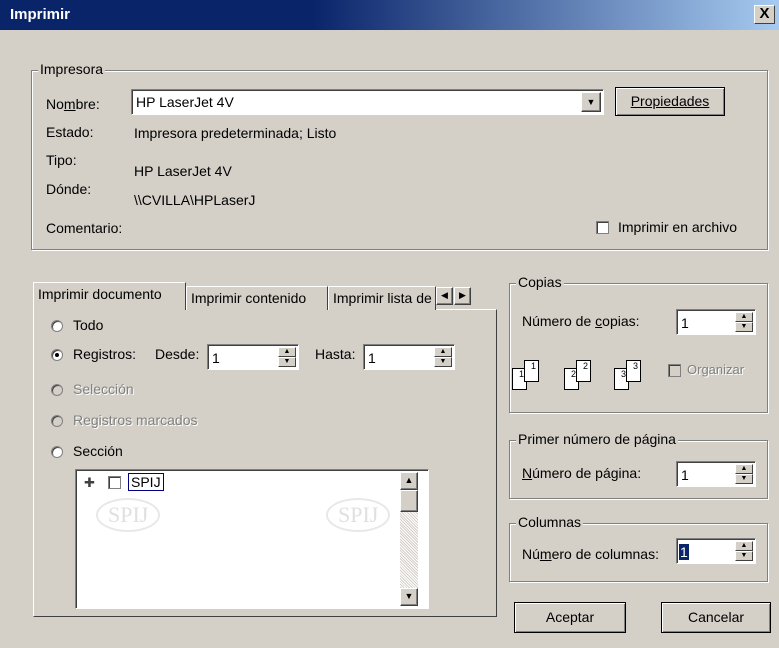 The height and width of the screenshot is (648, 779). What do you see at coordinates (70, 132) in the screenshot?
I see `status-label: Estado:` at bounding box center [70, 132].